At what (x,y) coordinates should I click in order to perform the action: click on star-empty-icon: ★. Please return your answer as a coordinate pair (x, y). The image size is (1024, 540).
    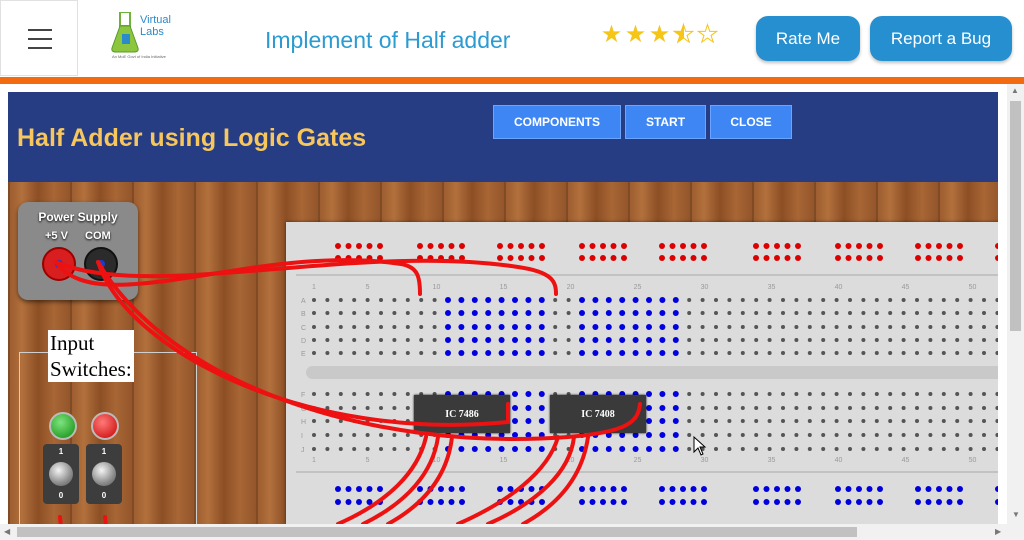
    Looking at the image, I should click on (708, 34).